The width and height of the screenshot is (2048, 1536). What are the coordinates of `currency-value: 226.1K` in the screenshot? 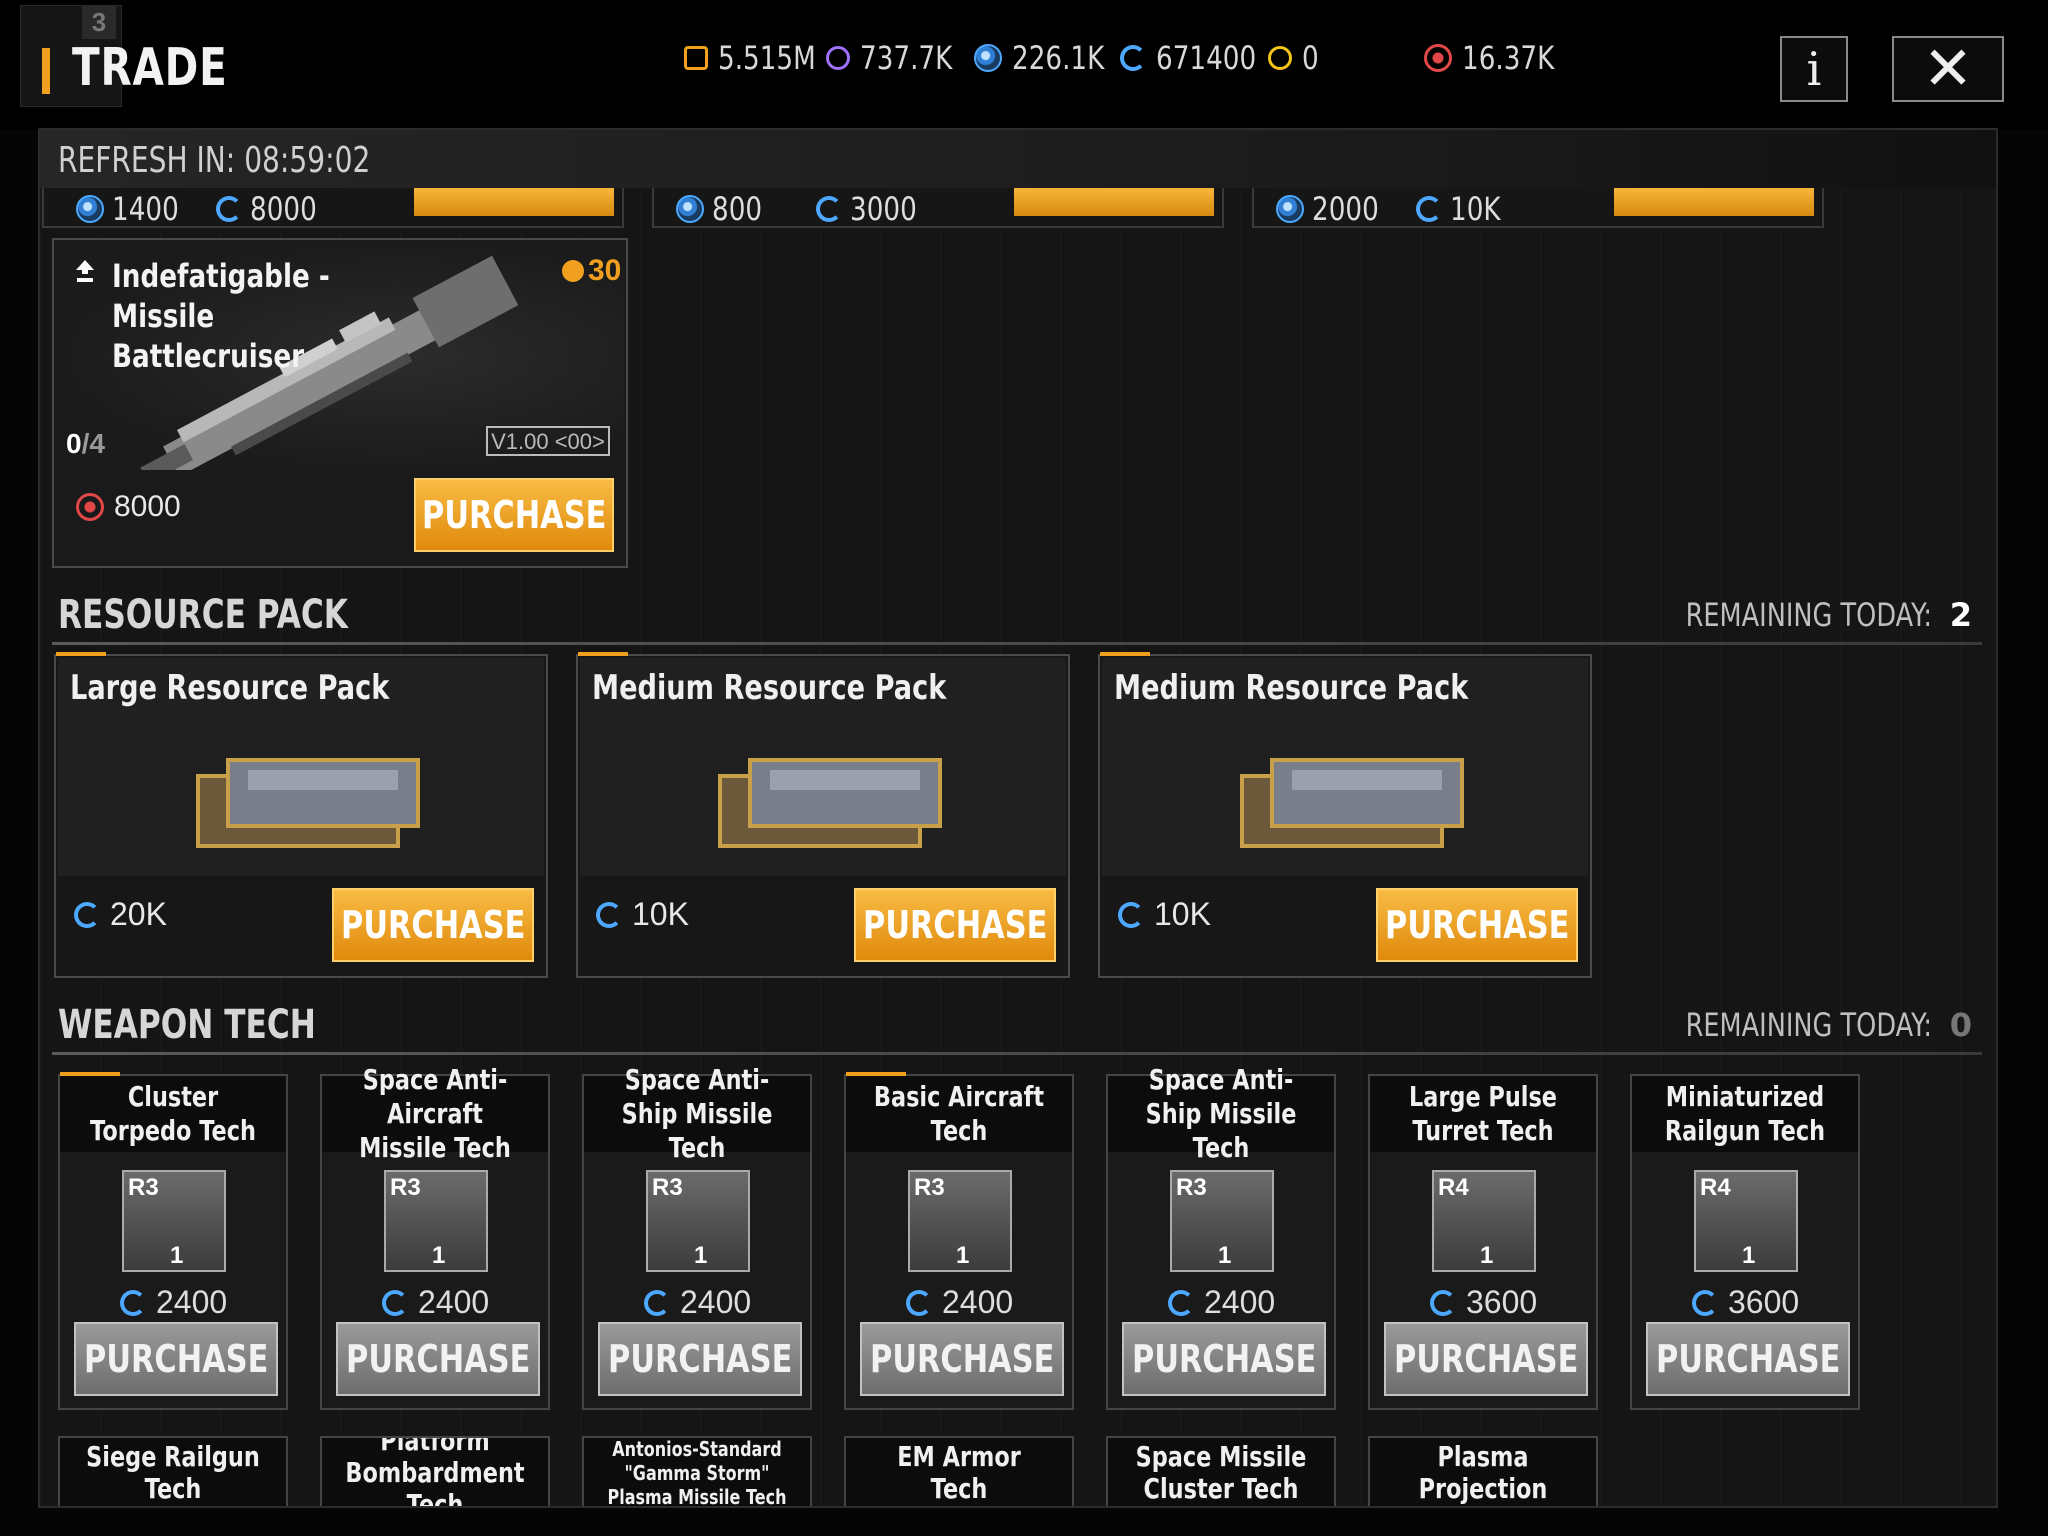 It's located at (1058, 58).